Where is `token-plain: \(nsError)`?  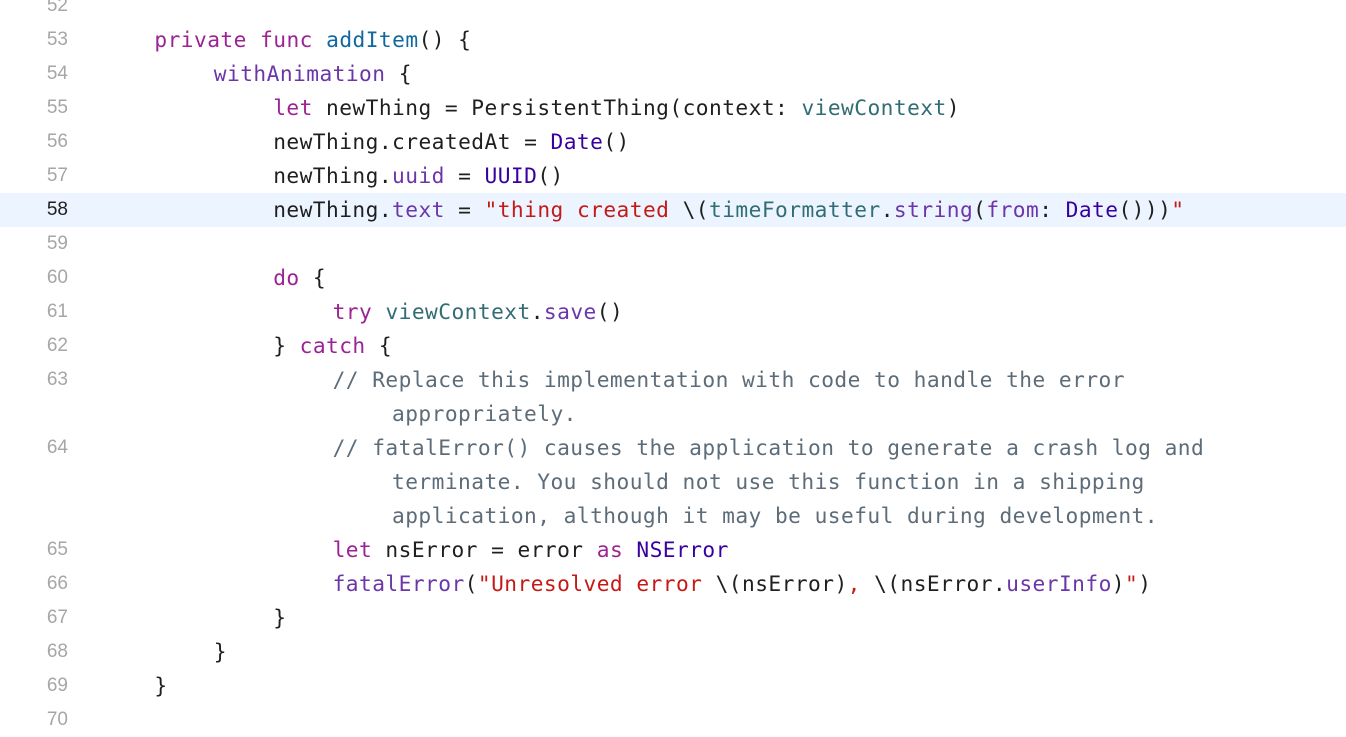
token-plain: \(nsError) is located at coordinates (781, 583).